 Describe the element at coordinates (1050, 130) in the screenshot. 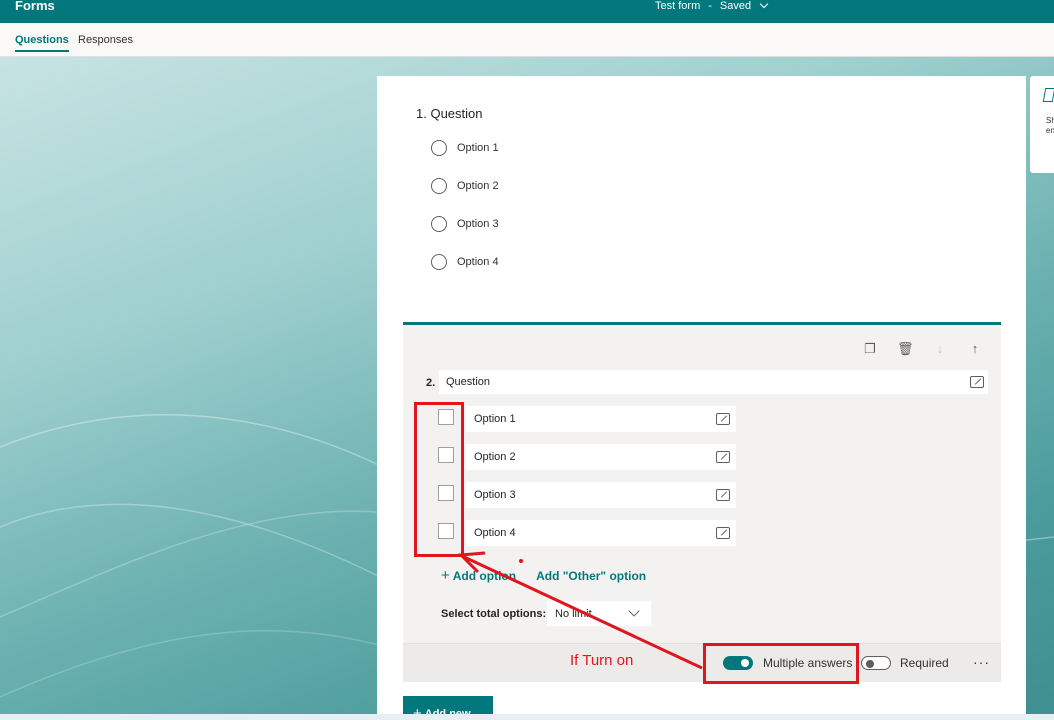

I see `side-panel-text-2: en` at that location.